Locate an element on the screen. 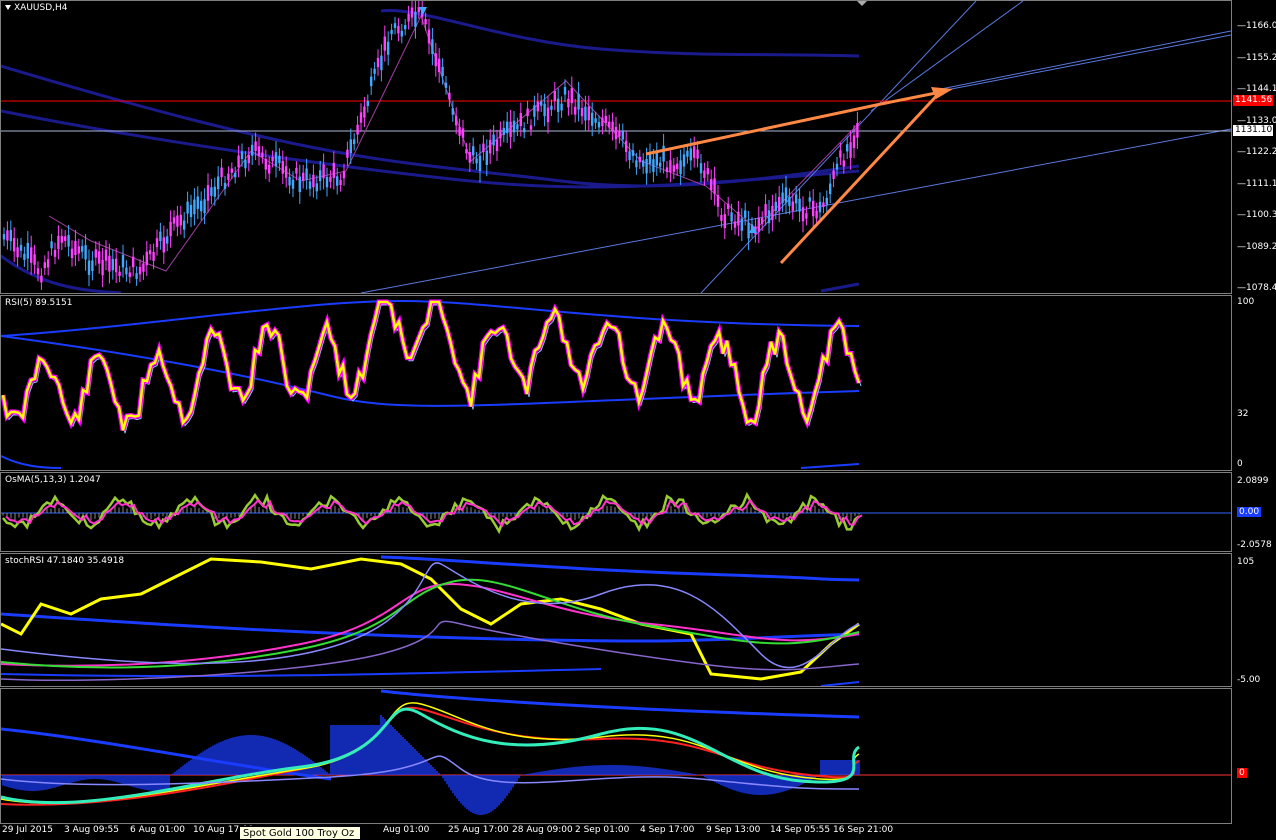 This screenshot has height=840, width=1276. price-tick: —1144.10 is located at coordinates (1256, 89).